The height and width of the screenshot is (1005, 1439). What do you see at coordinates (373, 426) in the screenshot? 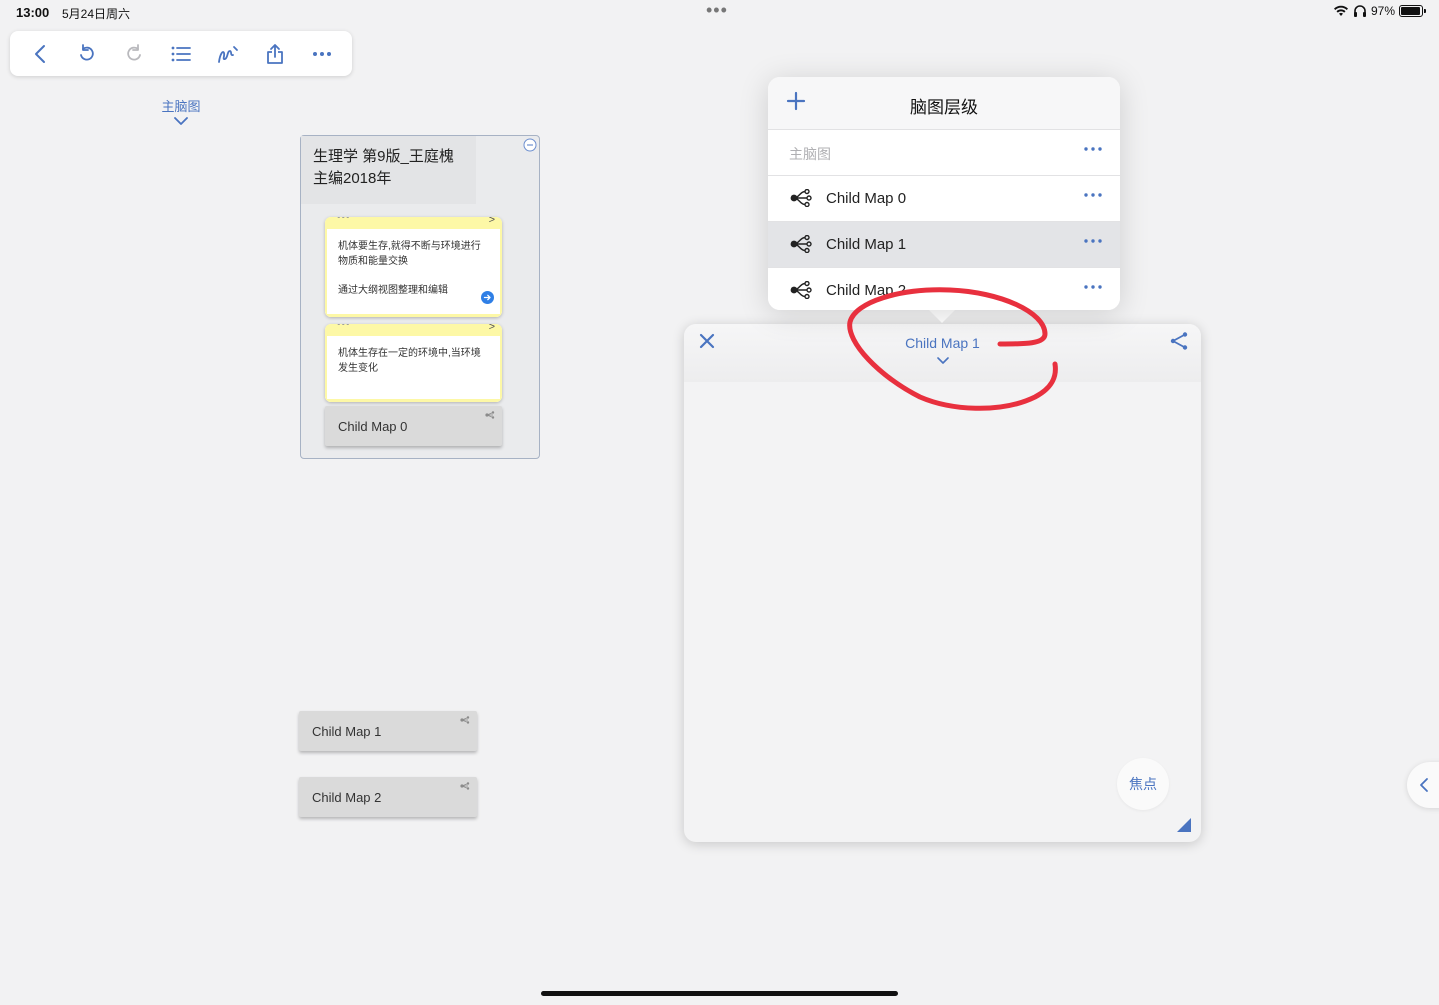
I see `child-map-node-label: Child Map 0` at bounding box center [373, 426].